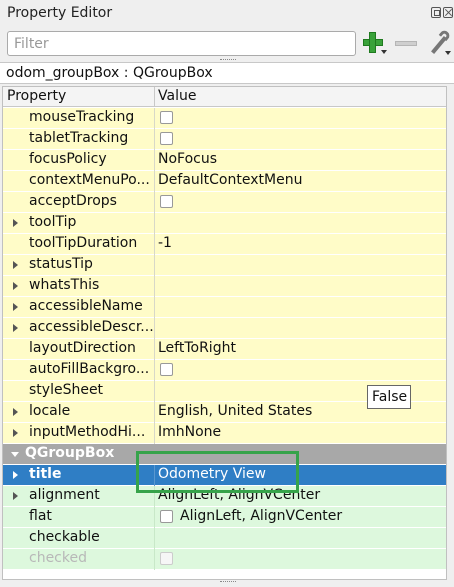  I want to click on object-class-label: odom_groupBox : QGroupBox, so click(227, 73).